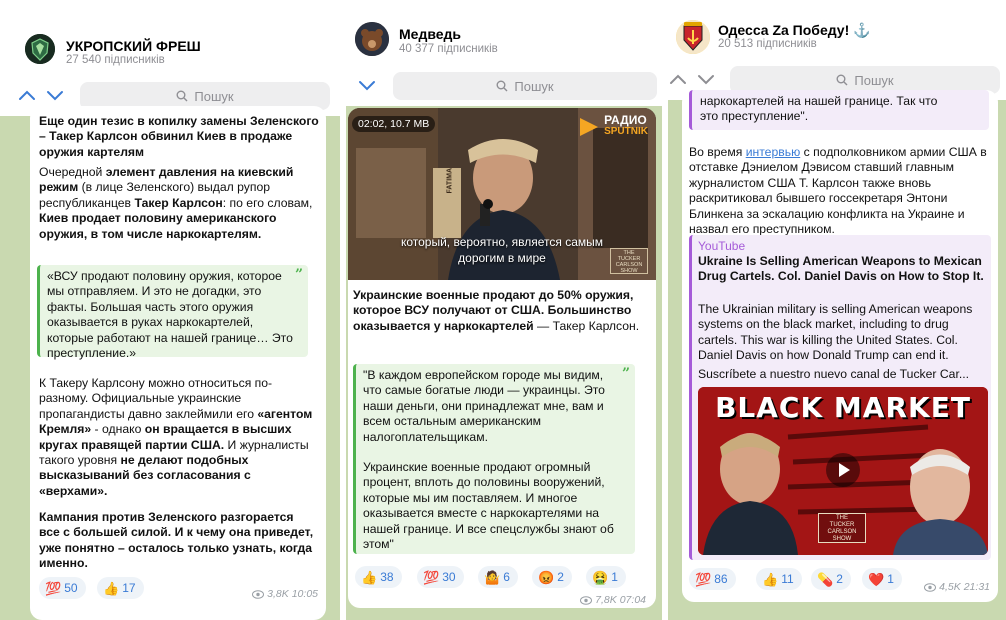 This screenshot has width=1006, height=620. I want to click on channel-title: Одесса Za Победу! ⚓, so click(794, 30).